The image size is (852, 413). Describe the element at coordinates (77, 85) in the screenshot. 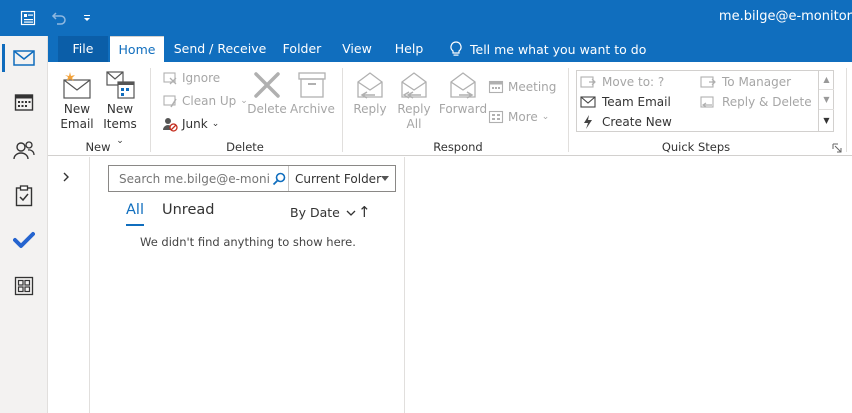

I see `new-email-icon` at that location.